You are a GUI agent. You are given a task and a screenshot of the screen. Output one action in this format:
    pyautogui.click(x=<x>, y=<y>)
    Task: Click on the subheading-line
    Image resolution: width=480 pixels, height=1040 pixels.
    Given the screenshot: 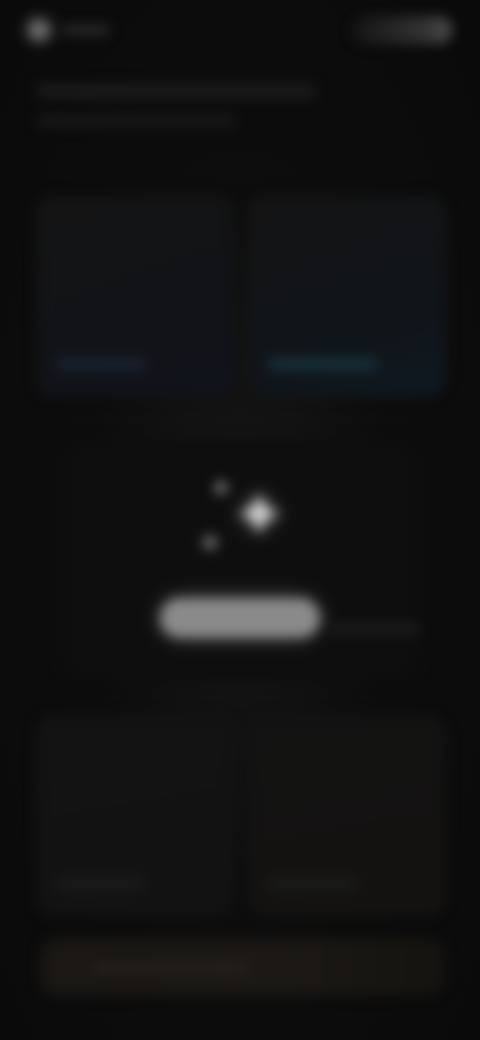 What is the action you would take?
    pyautogui.click(x=136, y=121)
    